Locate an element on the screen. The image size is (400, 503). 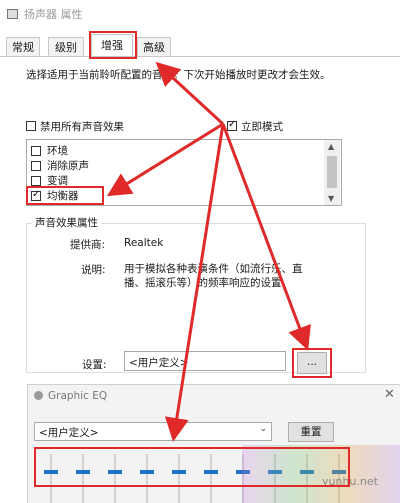
arrow-to-more-button is located at coordinates (266, 237).